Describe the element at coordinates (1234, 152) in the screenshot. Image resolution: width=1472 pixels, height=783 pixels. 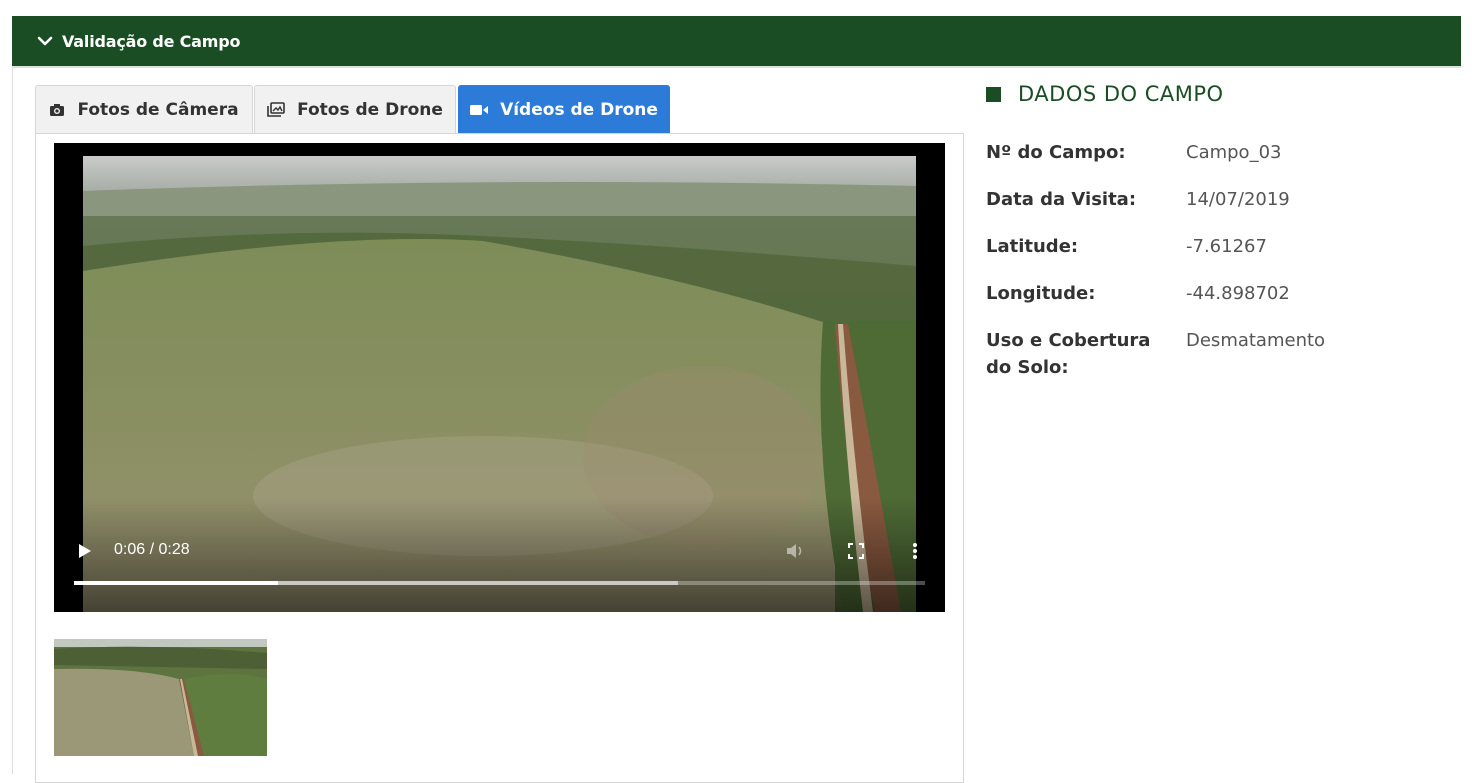
I see `field-value-campo: Campo_03` at that location.